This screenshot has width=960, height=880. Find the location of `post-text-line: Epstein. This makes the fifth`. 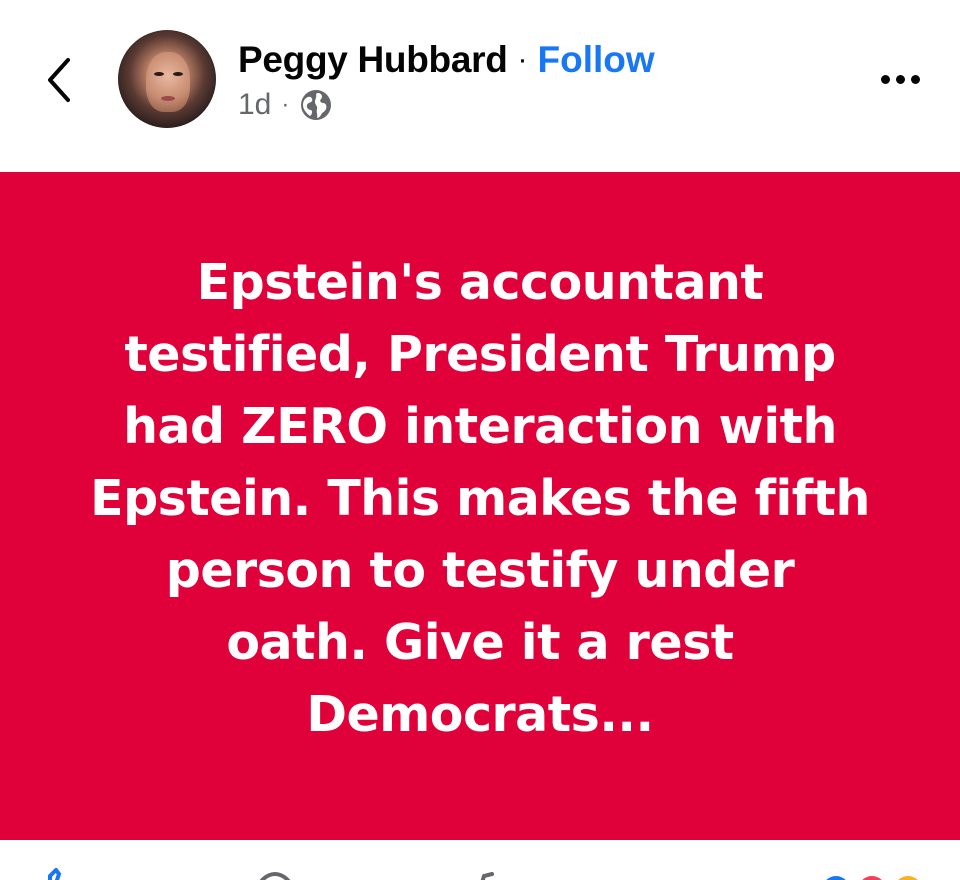

post-text-line: Epstein. This makes the fifth is located at coordinates (480, 498).